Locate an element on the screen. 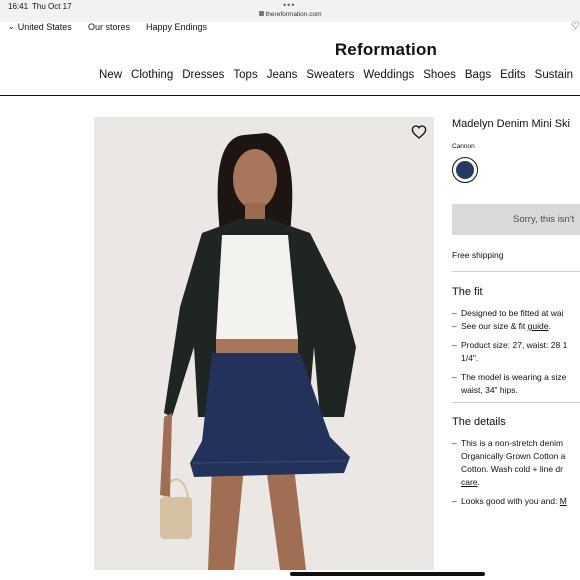 This screenshot has width=580, height=580. nav-item-dresses: Dresses is located at coordinates (203, 75).